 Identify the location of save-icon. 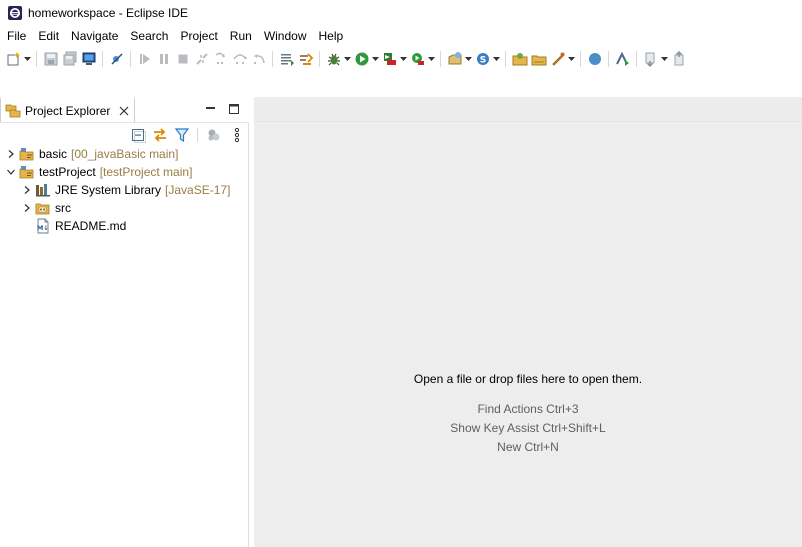
(50, 59).